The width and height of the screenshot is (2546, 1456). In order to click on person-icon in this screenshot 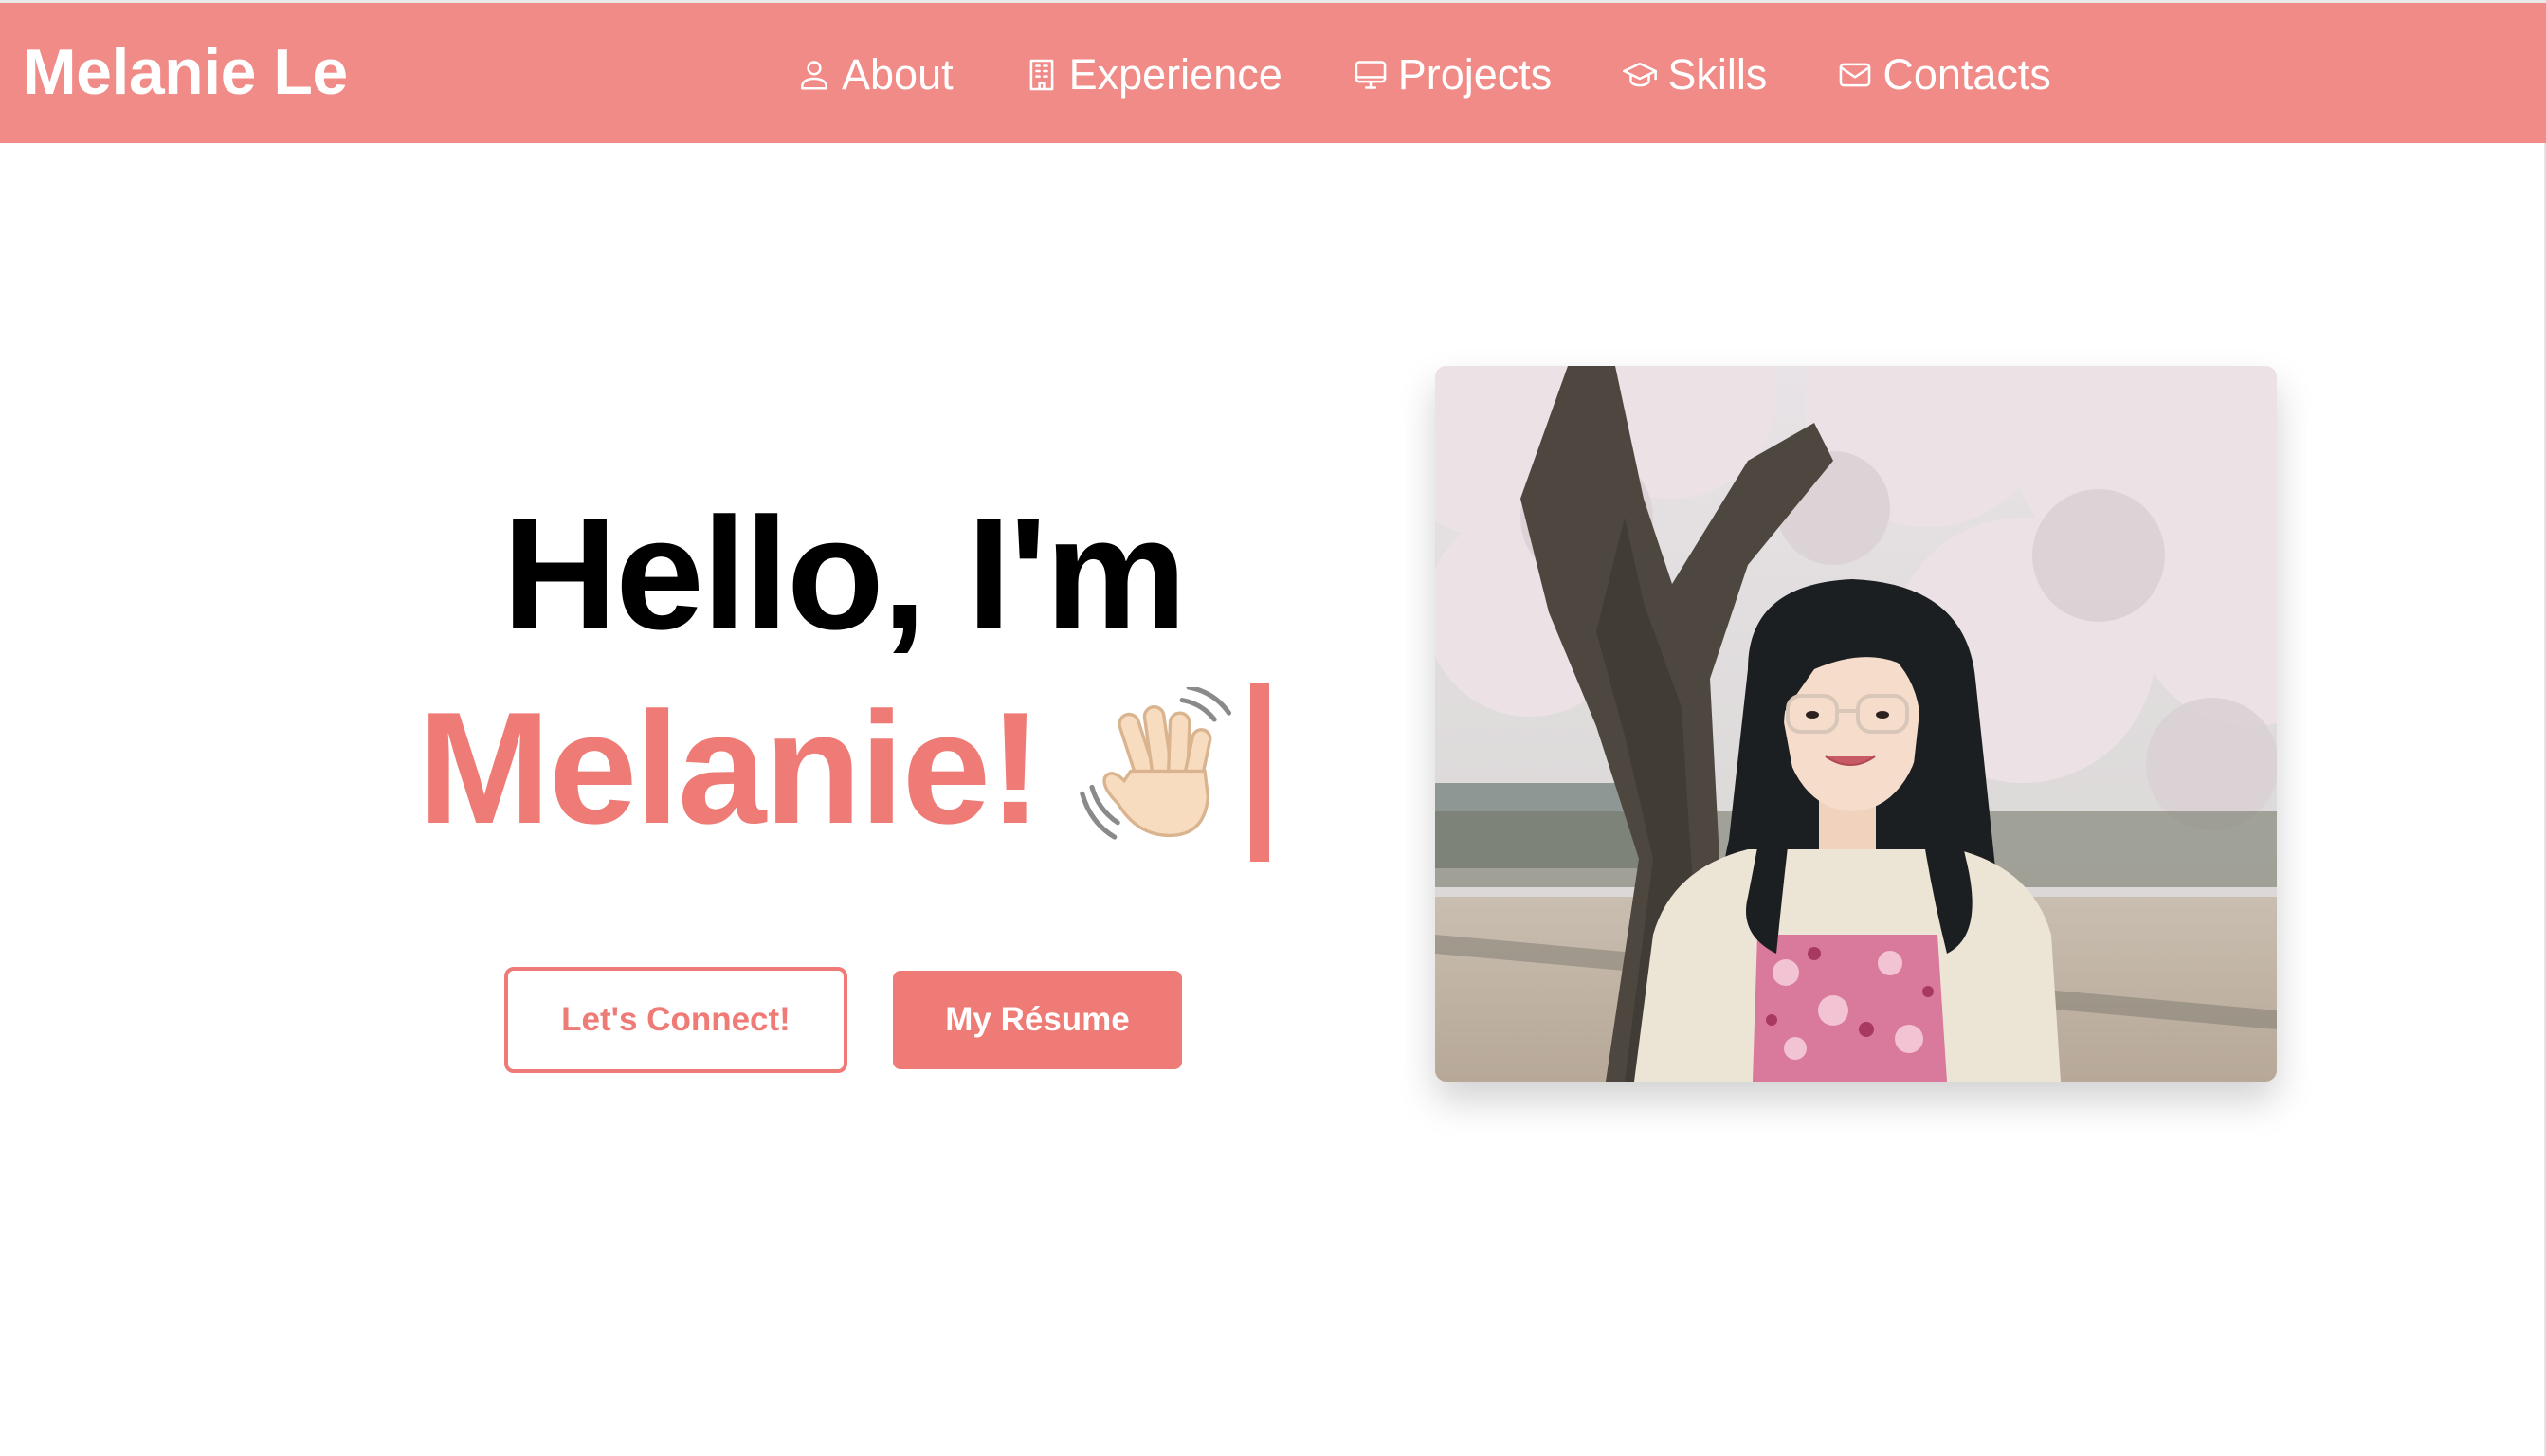, I will do `click(814, 75)`.